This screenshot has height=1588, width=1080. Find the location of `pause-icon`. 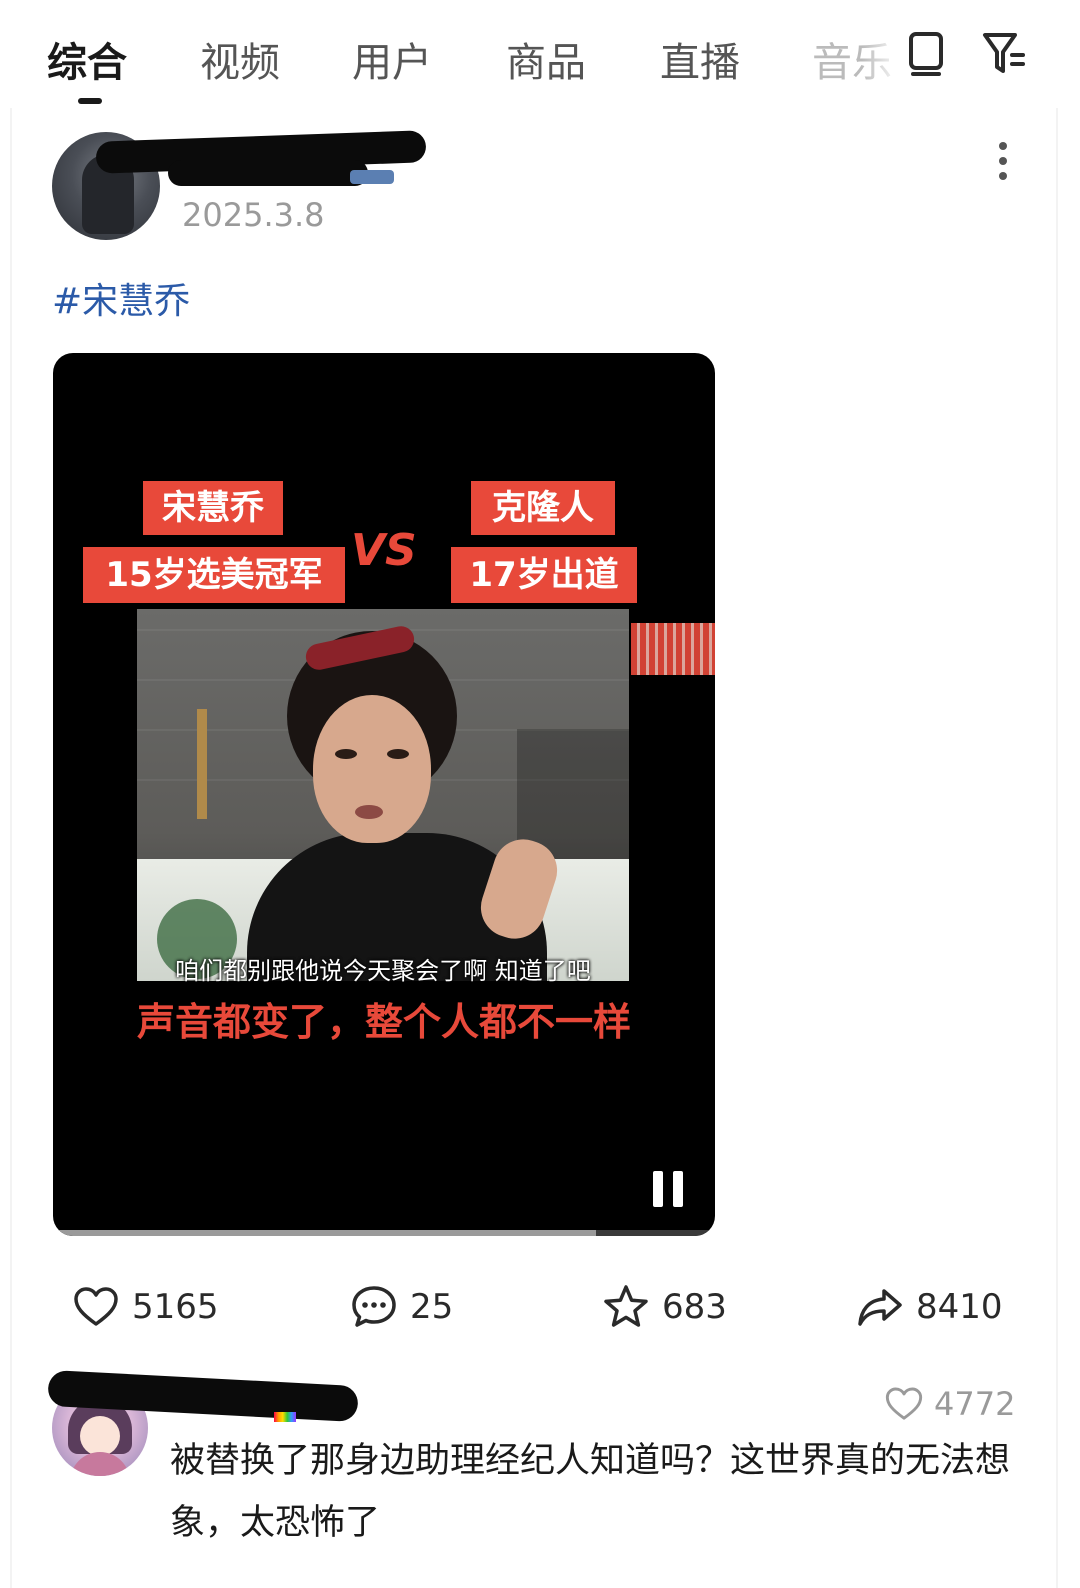

pause-icon is located at coordinates (668, 1189).